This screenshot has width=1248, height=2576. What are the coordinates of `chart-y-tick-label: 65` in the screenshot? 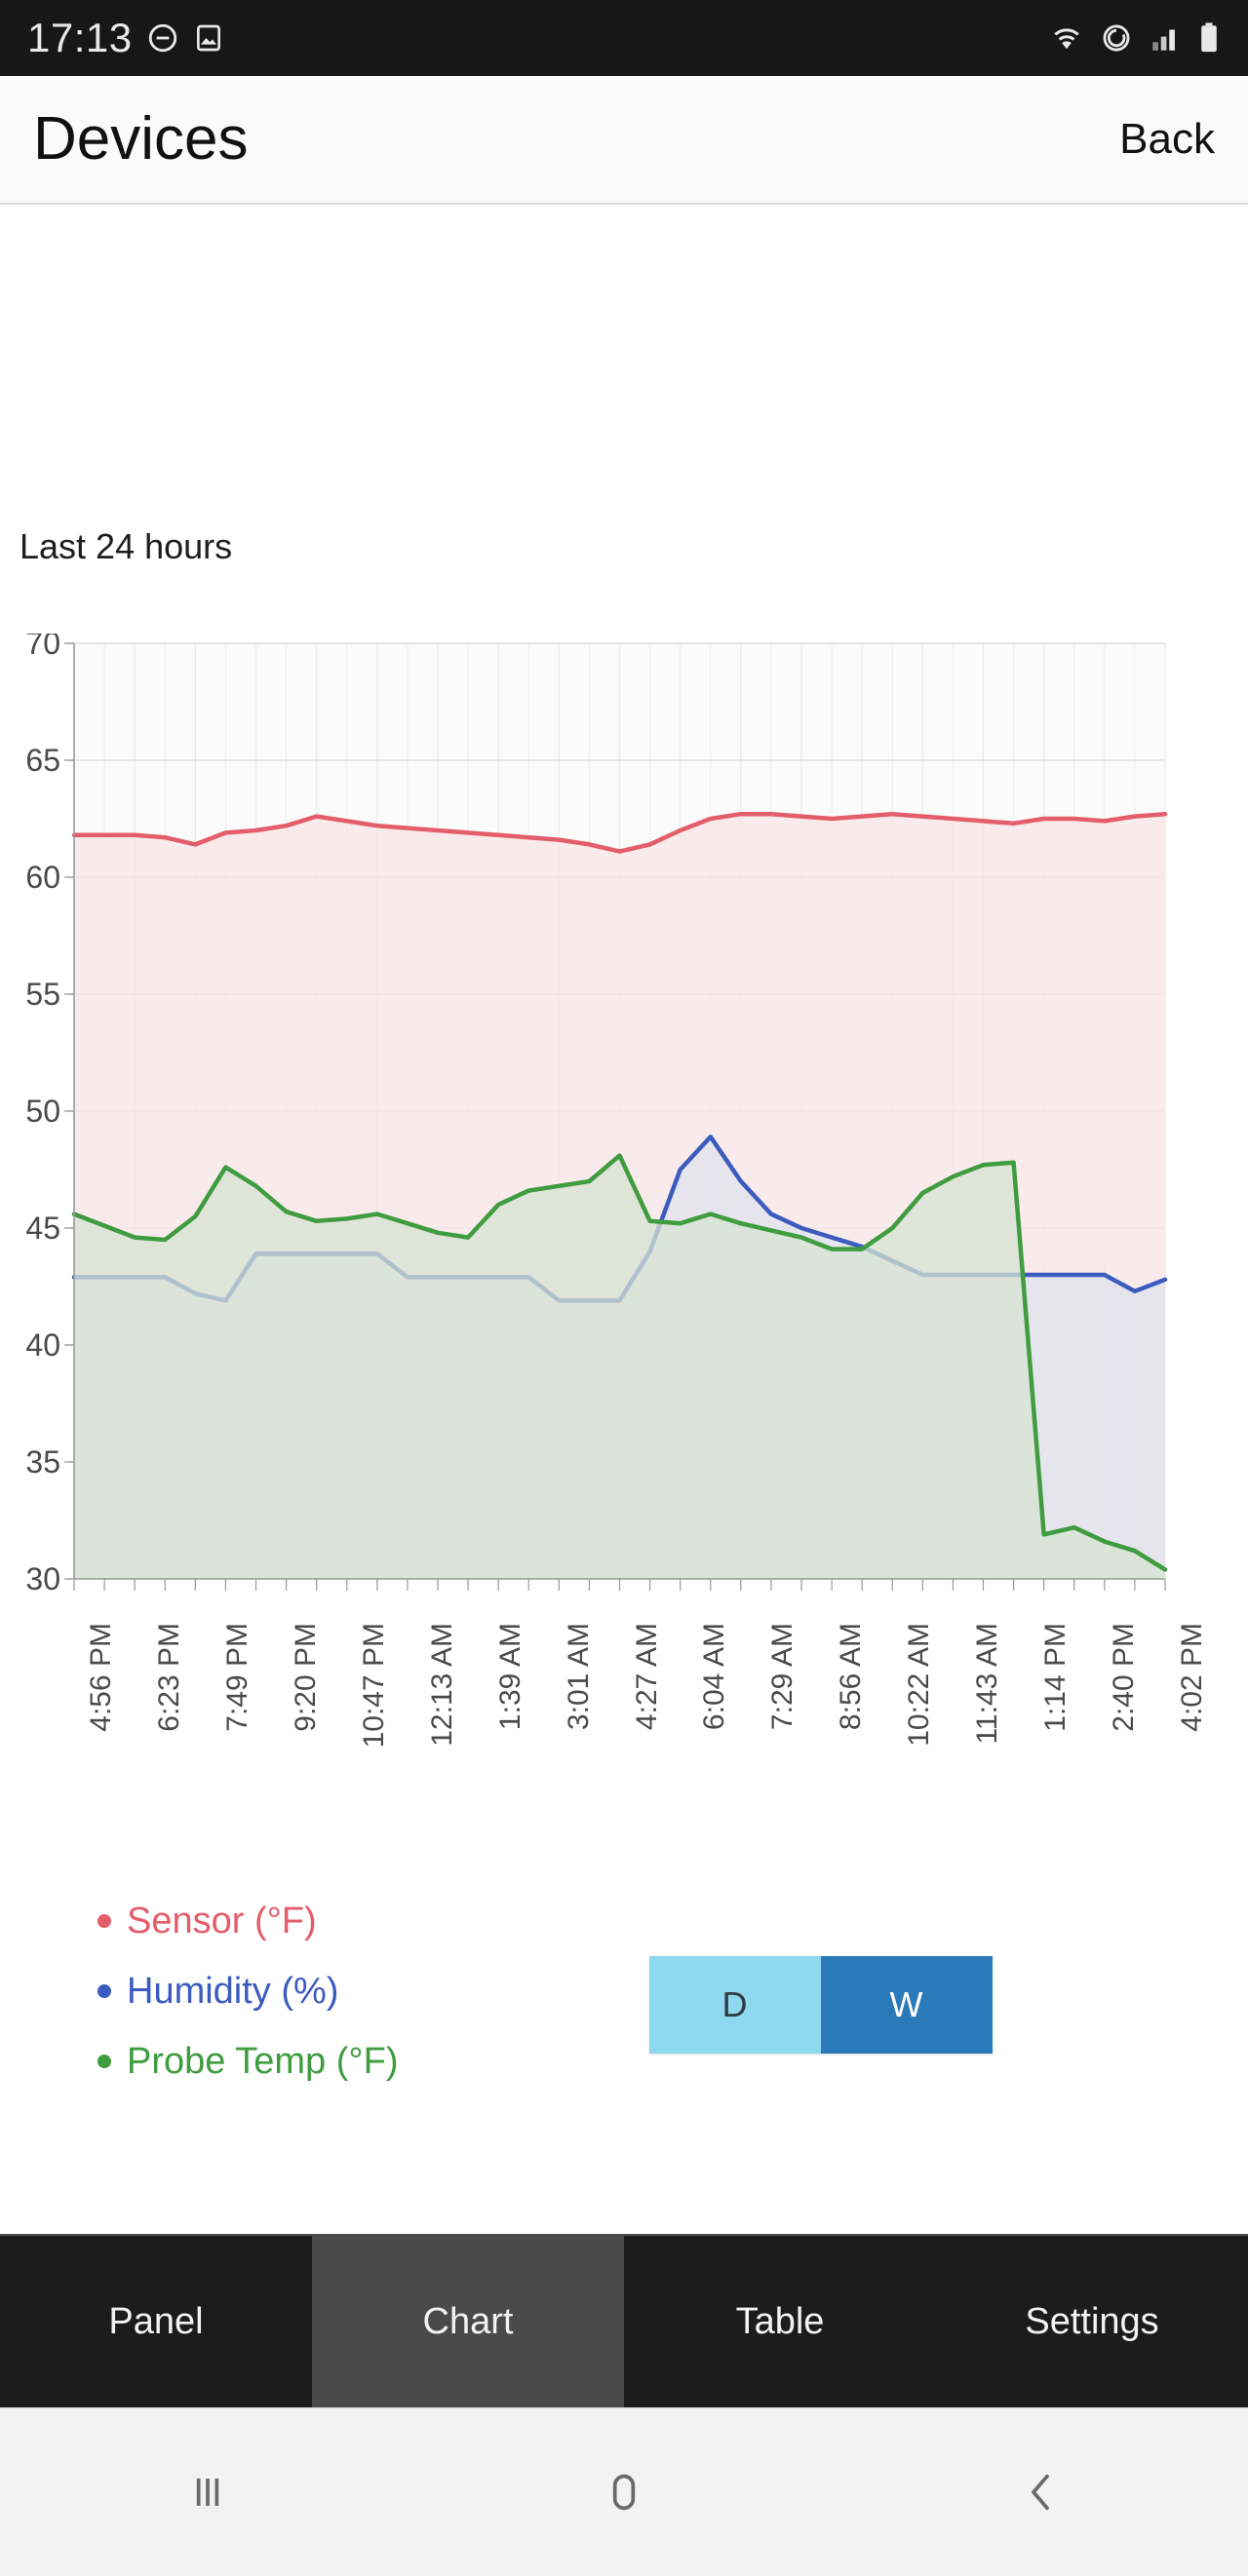 It's located at (42, 760).